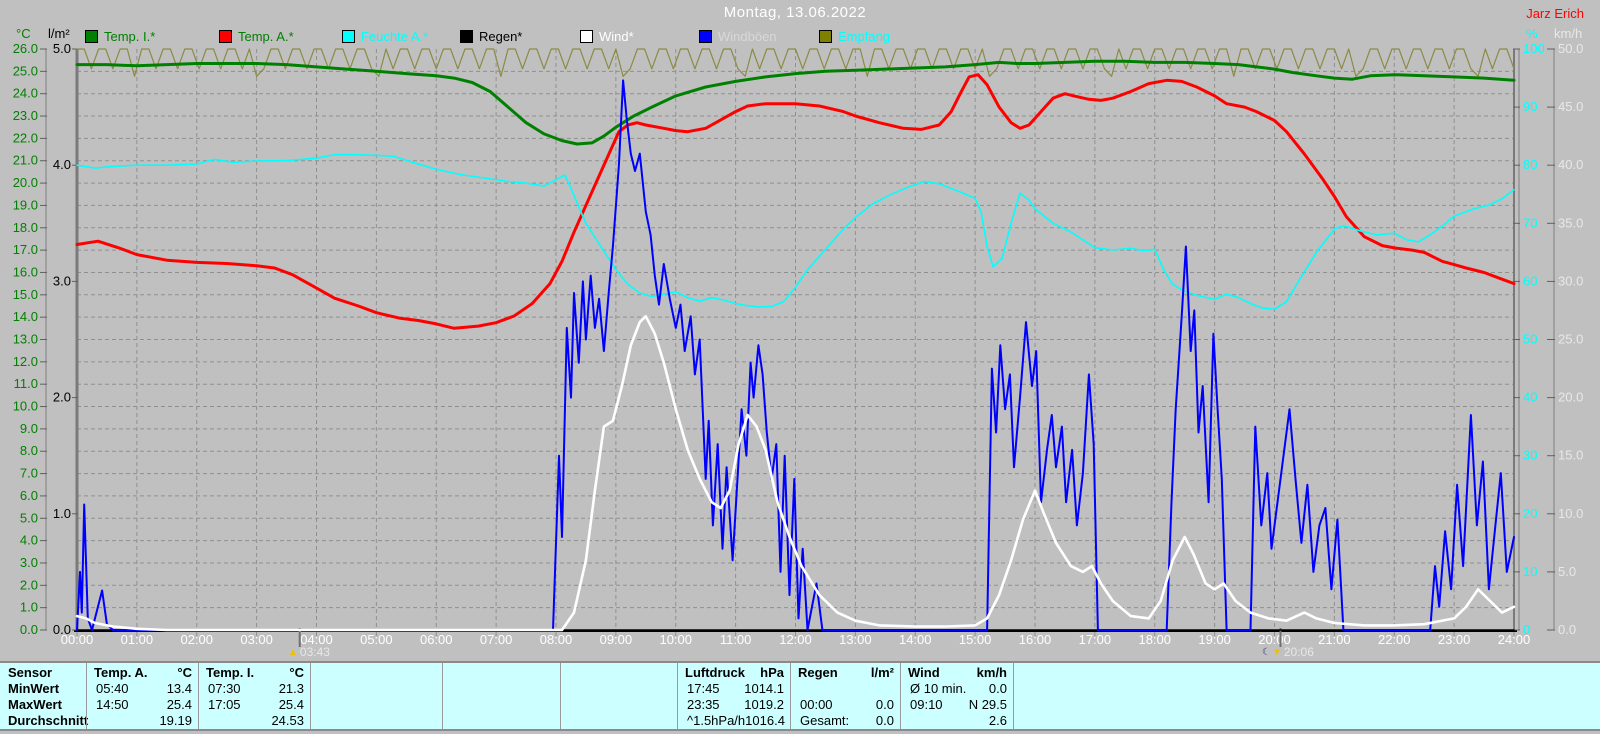 This screenshot has width=1600, height=734. What do you see at coordinates (77, 639) in the screenshot?
I see `time-label: 00:00` at bounding box center [77, 639].